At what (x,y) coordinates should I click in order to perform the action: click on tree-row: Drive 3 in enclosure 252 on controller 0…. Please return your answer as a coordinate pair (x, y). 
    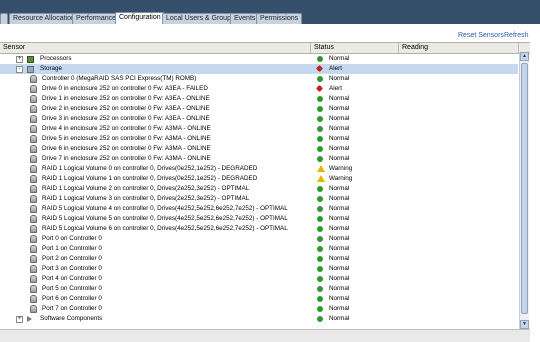
    Looking at the image, I should click on (259, 119).